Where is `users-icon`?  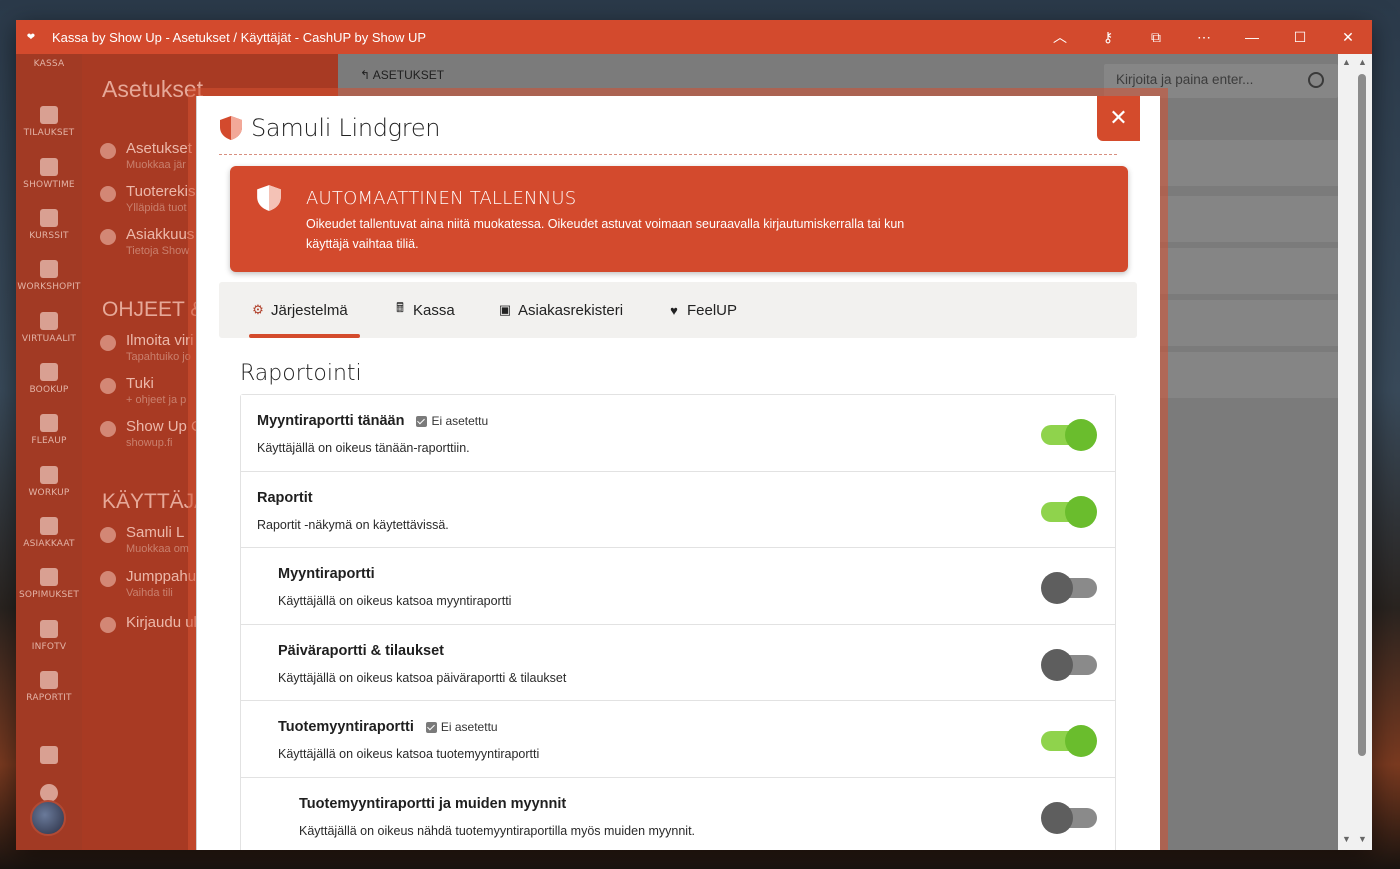
users-icon is located at coordinates (49, 526).